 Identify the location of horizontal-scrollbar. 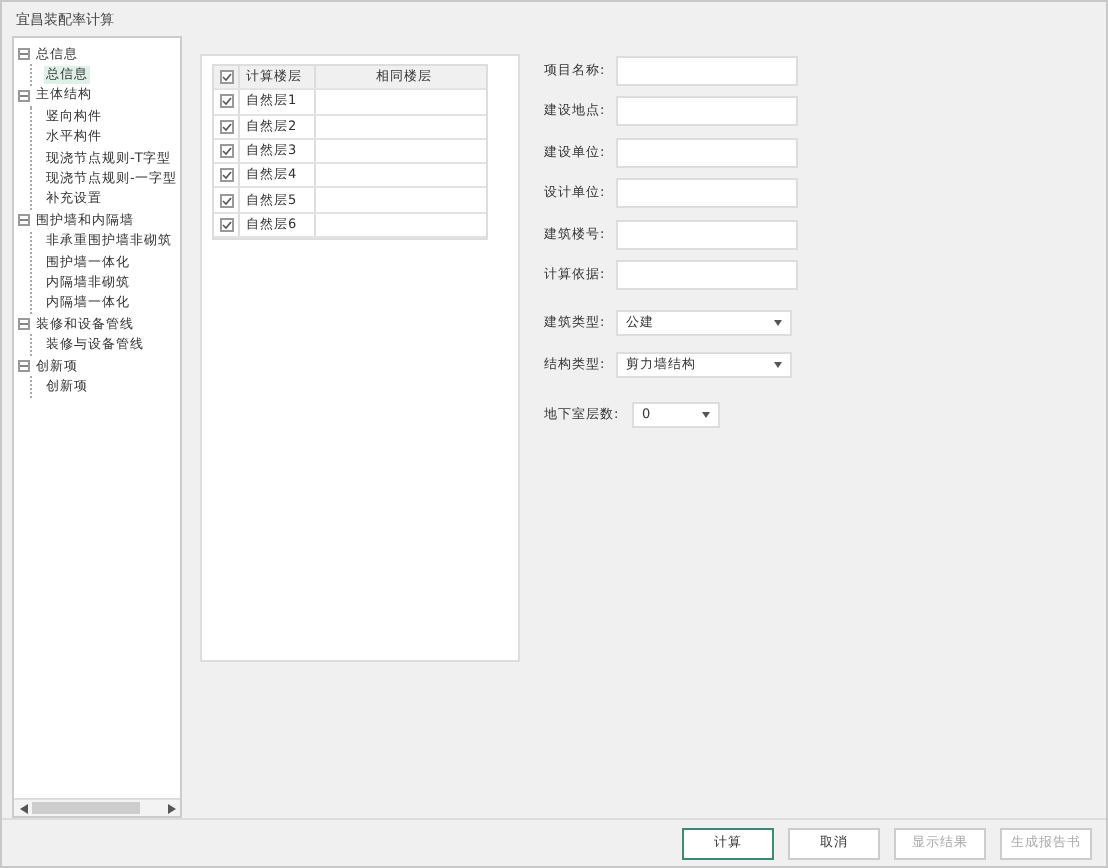
(97, 807).